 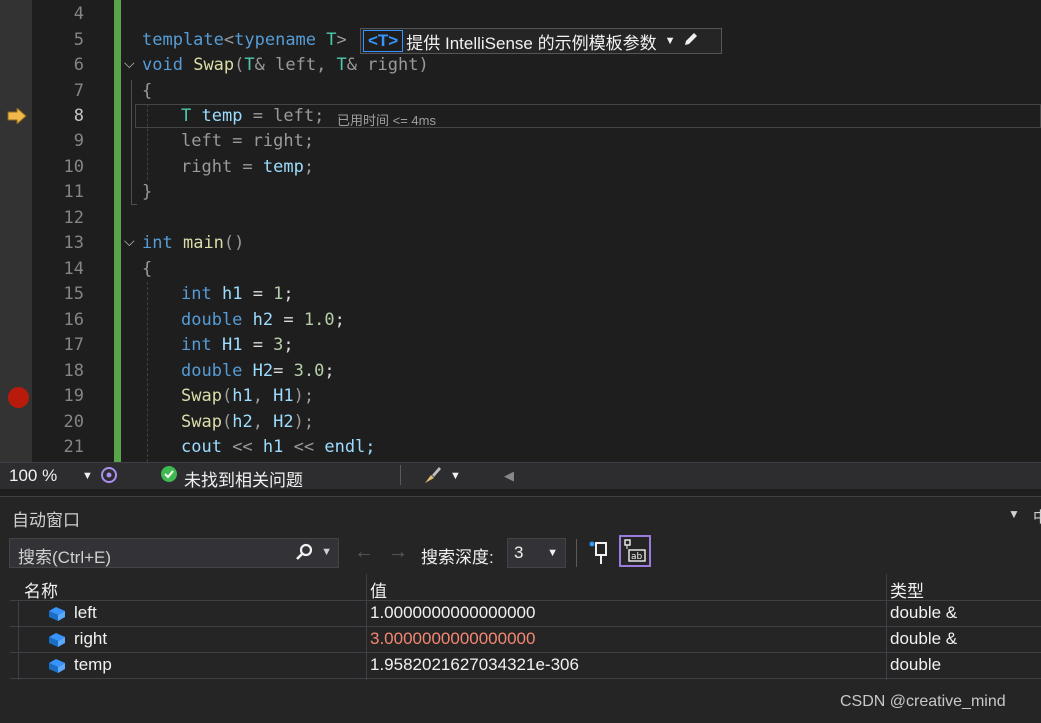 What do you see at coordinates (457, 557) in the screenshot?
I see `search-depth-label: 搜索深度:` at bounding box center [457, 557].